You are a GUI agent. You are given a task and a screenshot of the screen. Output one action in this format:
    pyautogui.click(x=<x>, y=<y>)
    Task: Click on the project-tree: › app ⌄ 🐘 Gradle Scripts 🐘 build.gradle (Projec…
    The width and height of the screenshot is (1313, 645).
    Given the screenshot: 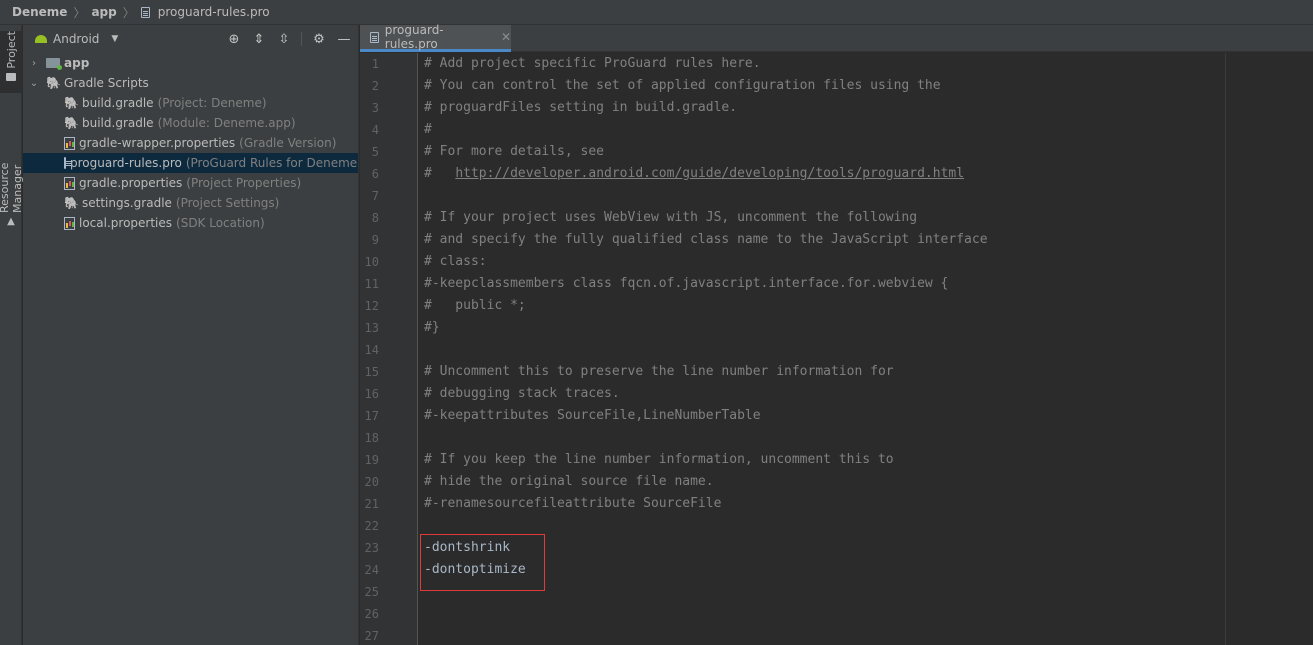 What is the action you would take?
    pyautogui.click(x=190, y=143)
    